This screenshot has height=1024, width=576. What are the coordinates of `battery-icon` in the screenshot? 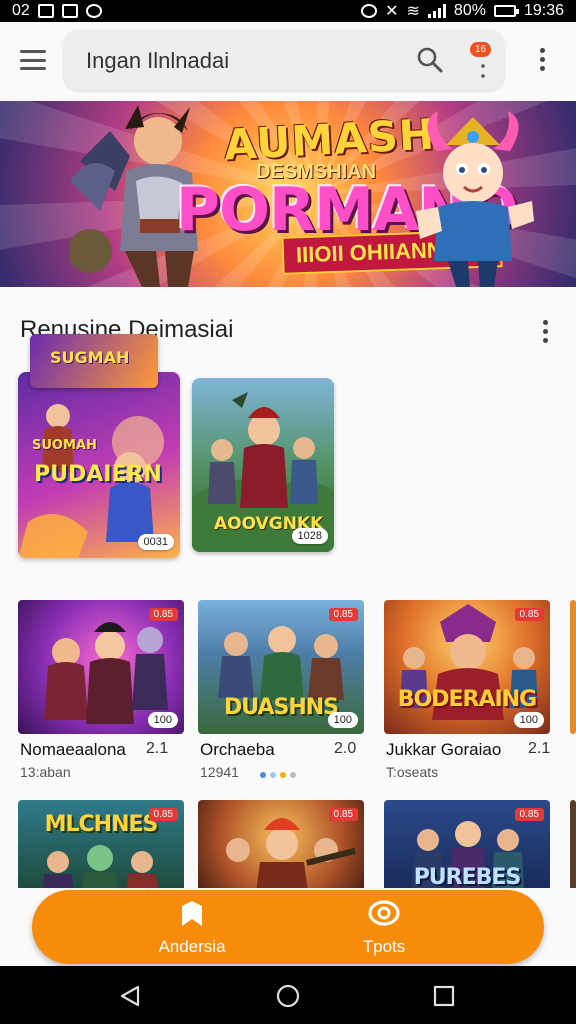 It's located at (506, 11).